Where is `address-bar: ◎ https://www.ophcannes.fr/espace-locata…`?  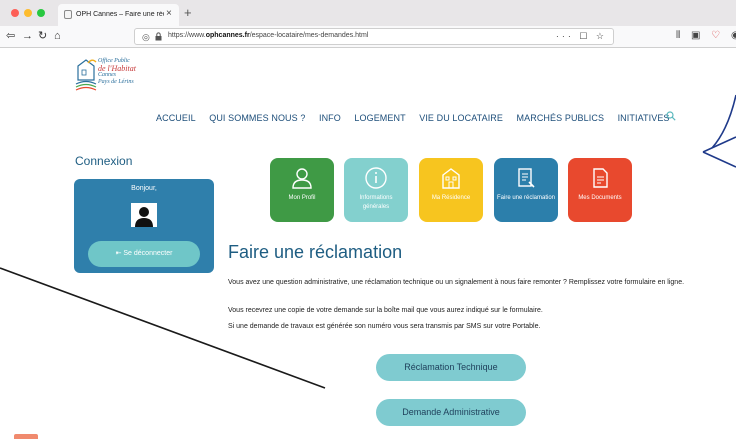 address-bar: ◎ https://www.ophcannes.fr/espace-locata… is located at coordinates (374, 36).